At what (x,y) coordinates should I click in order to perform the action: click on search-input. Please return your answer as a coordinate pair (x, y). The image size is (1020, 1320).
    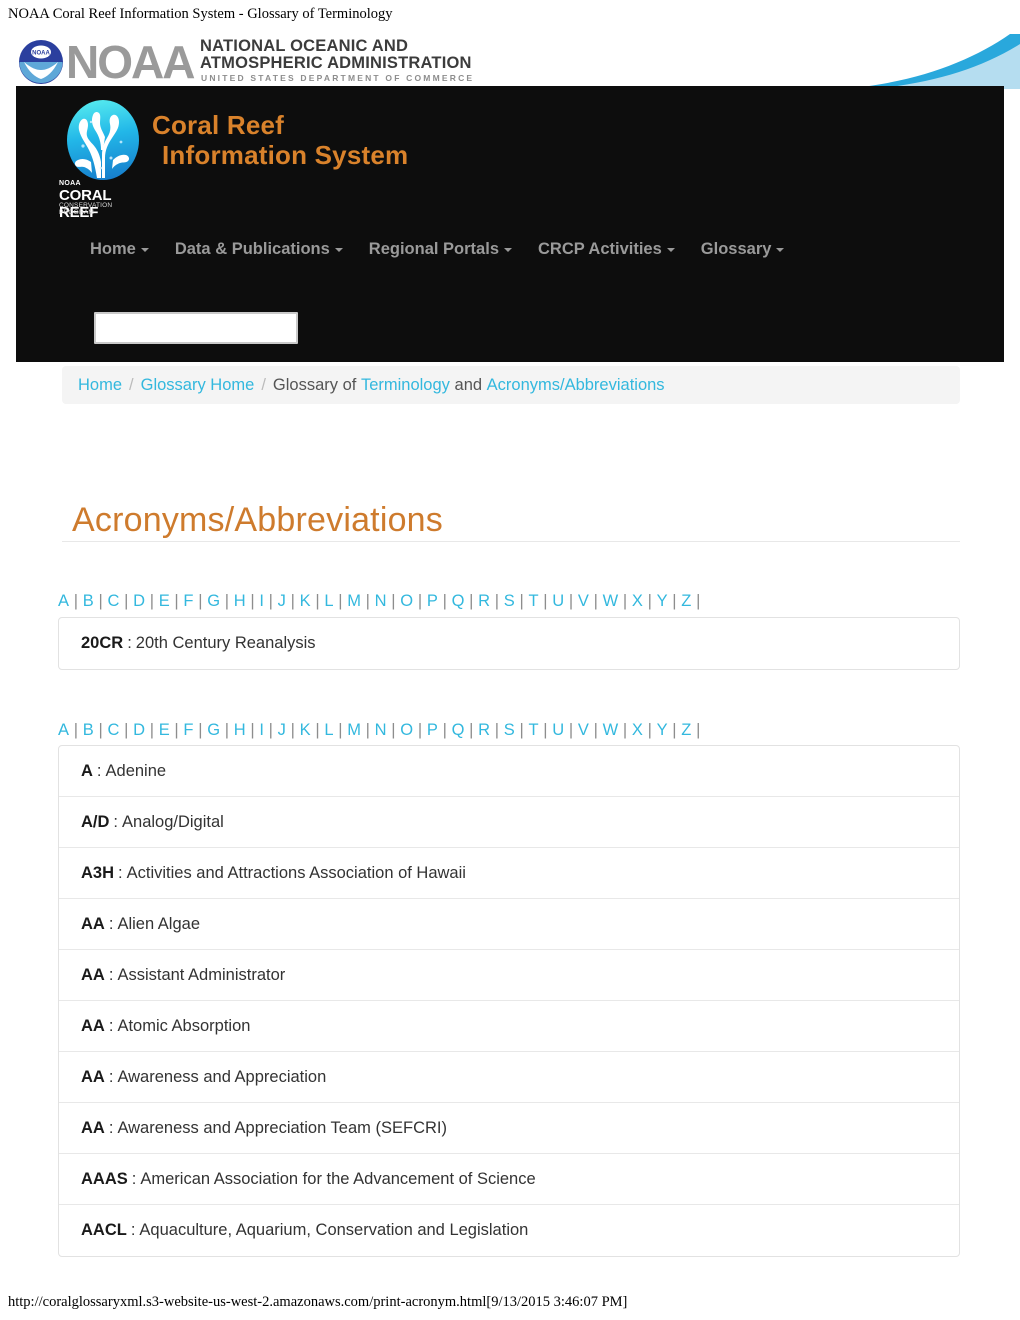
    Looking at the image, I should click on (196, 328).